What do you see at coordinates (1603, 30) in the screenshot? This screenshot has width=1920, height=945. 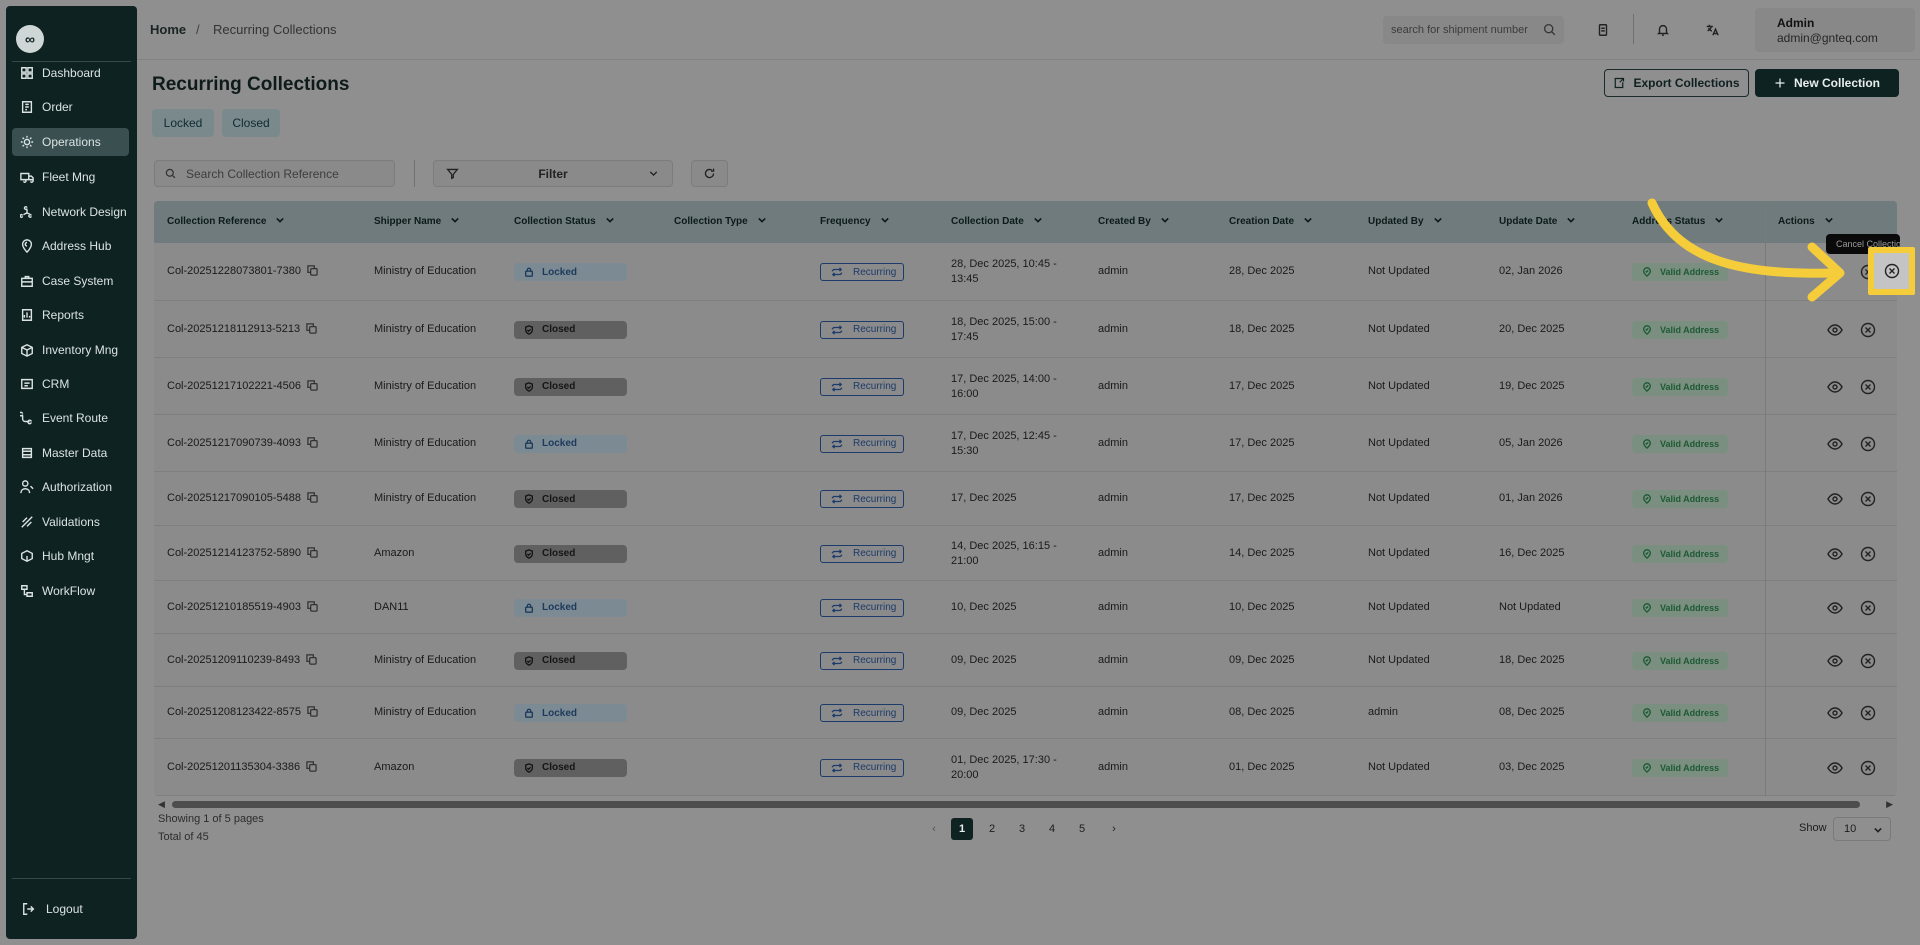 I see `scanner-button` at bounding box center [1603, 30].